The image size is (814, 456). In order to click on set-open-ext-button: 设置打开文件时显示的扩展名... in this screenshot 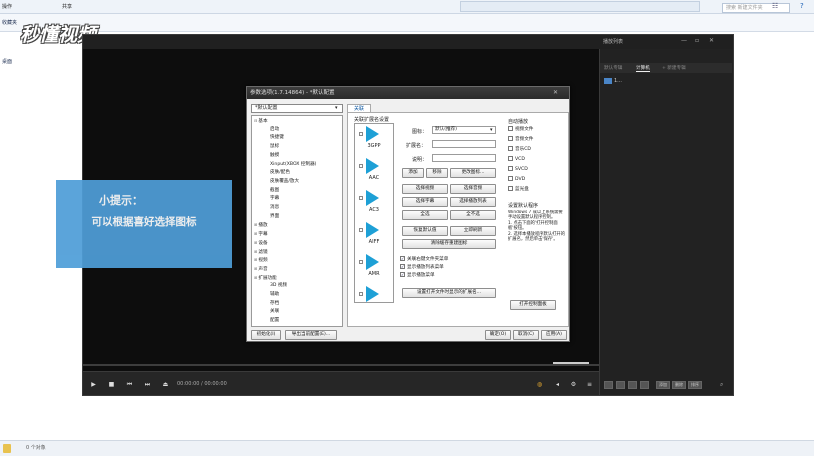, I will do `click(449, 293)`.